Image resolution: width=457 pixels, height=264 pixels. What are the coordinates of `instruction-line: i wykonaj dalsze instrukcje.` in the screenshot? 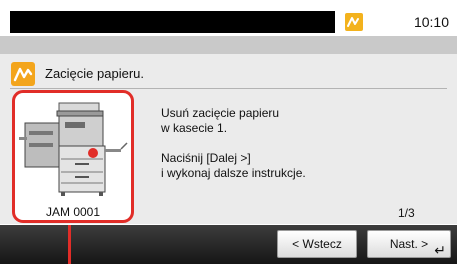 It's located at (233, 173).